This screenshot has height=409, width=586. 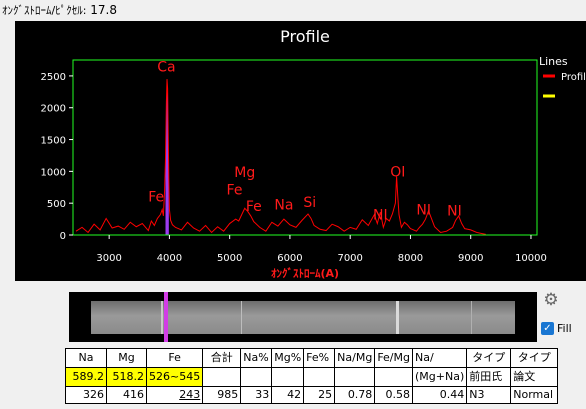 What do you see at coordinates (288, 358) in the screenshot?
I see `header-cell: Mg%` at bounding box center [288, 358].